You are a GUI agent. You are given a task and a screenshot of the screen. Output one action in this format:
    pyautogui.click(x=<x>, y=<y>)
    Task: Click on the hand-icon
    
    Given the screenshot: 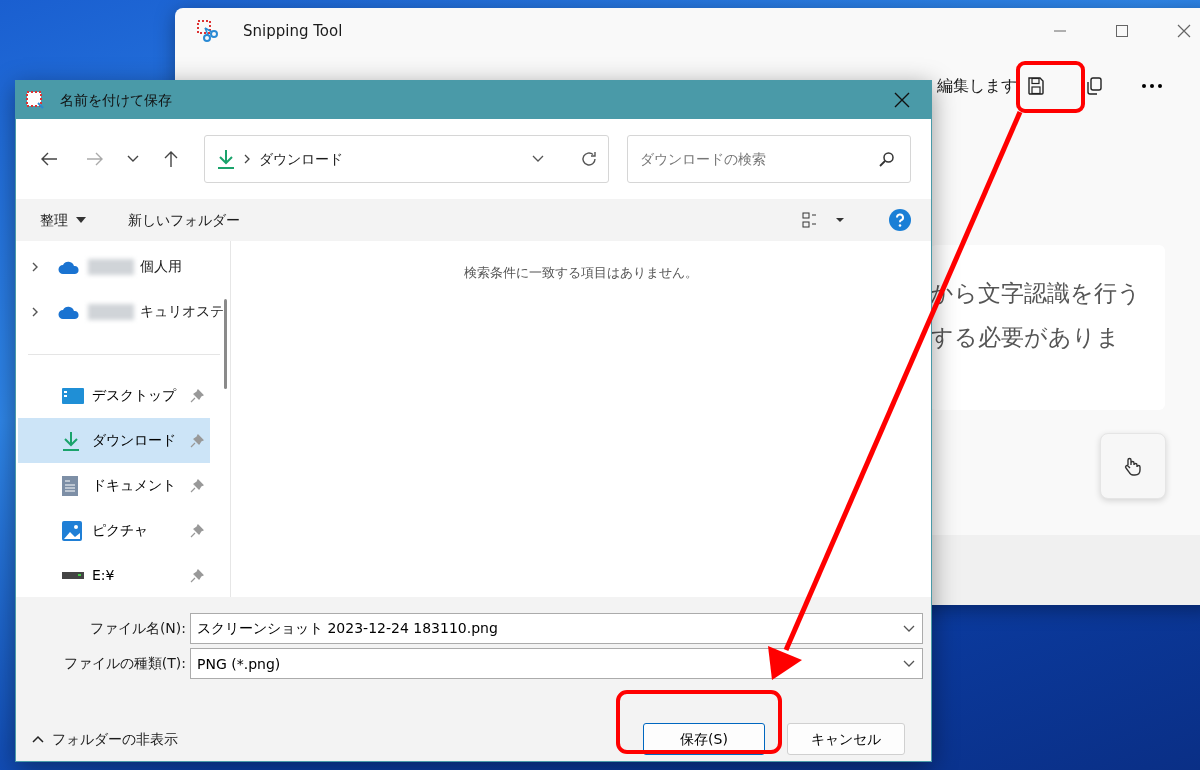 What is the action you would take?
    pyautogui.click(x=1133, y=466)
    